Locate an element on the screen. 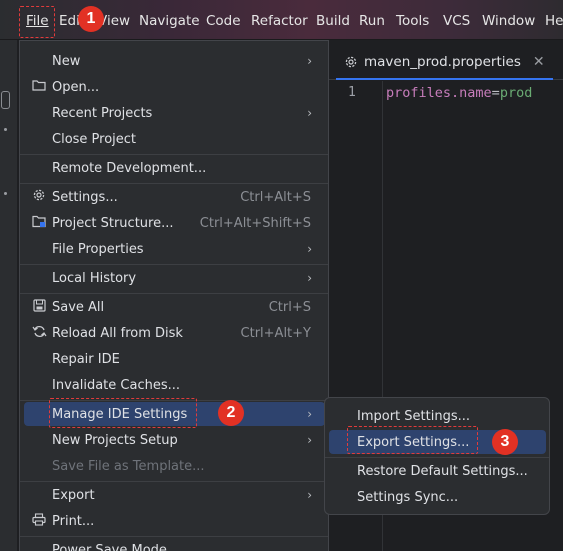 The image size is (563, 551). menu-item-settings: Settings... Ctrl+Alt+S is located at coordinates (174, 197).